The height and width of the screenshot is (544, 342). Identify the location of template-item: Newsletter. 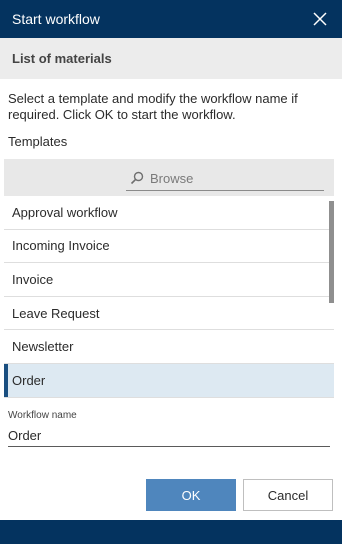
(169, 347).